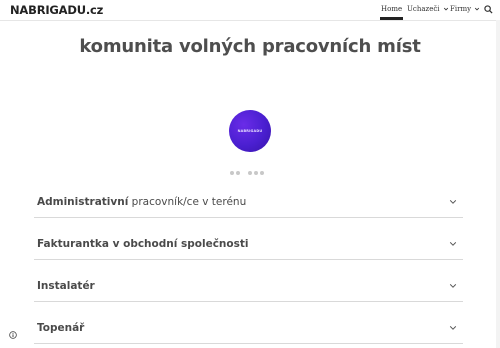  I want to click on job-title: Topenář, so click(60, 328).